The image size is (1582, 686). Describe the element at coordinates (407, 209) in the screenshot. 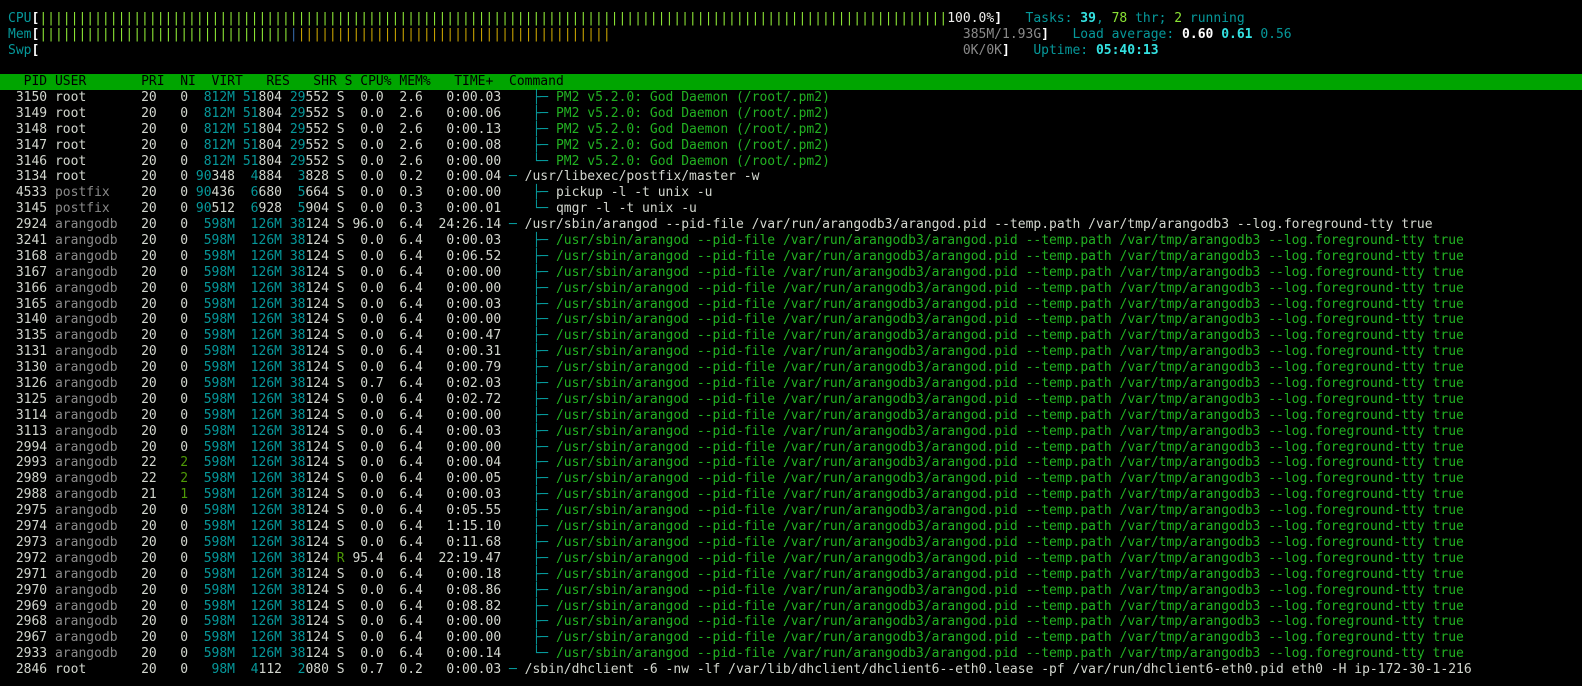

I see `mem-cell: 0.3` at that location.